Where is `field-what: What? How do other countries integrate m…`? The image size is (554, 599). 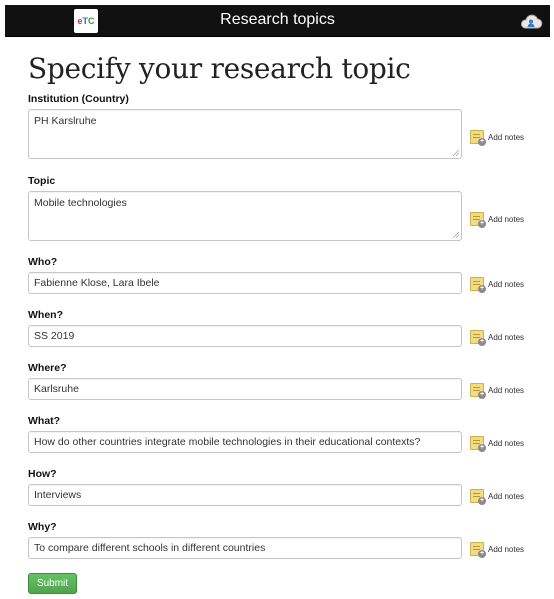
field-what: What? How do other countries integrate m… is located at coordinates (278, 433).